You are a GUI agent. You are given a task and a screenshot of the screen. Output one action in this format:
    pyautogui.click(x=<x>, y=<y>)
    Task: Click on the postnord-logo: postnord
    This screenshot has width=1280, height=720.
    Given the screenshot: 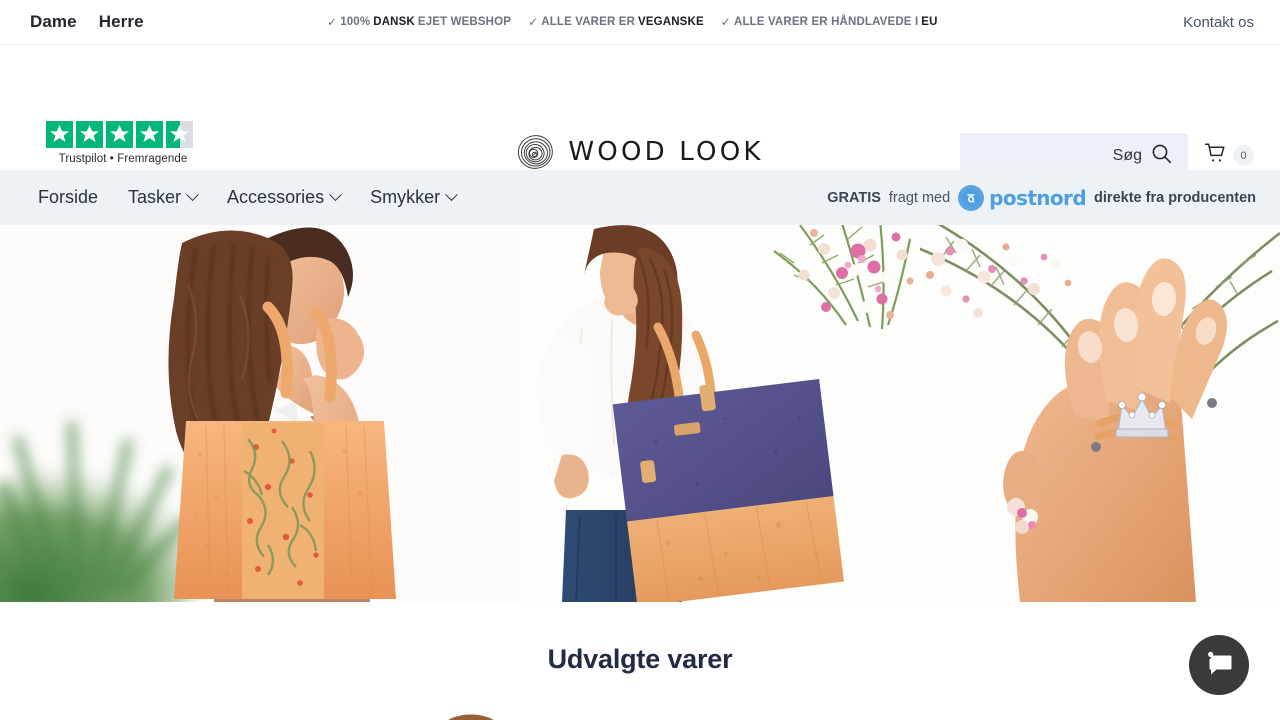 What is the action you would take?
    pyautogui.click(x=1022, y=197)
    